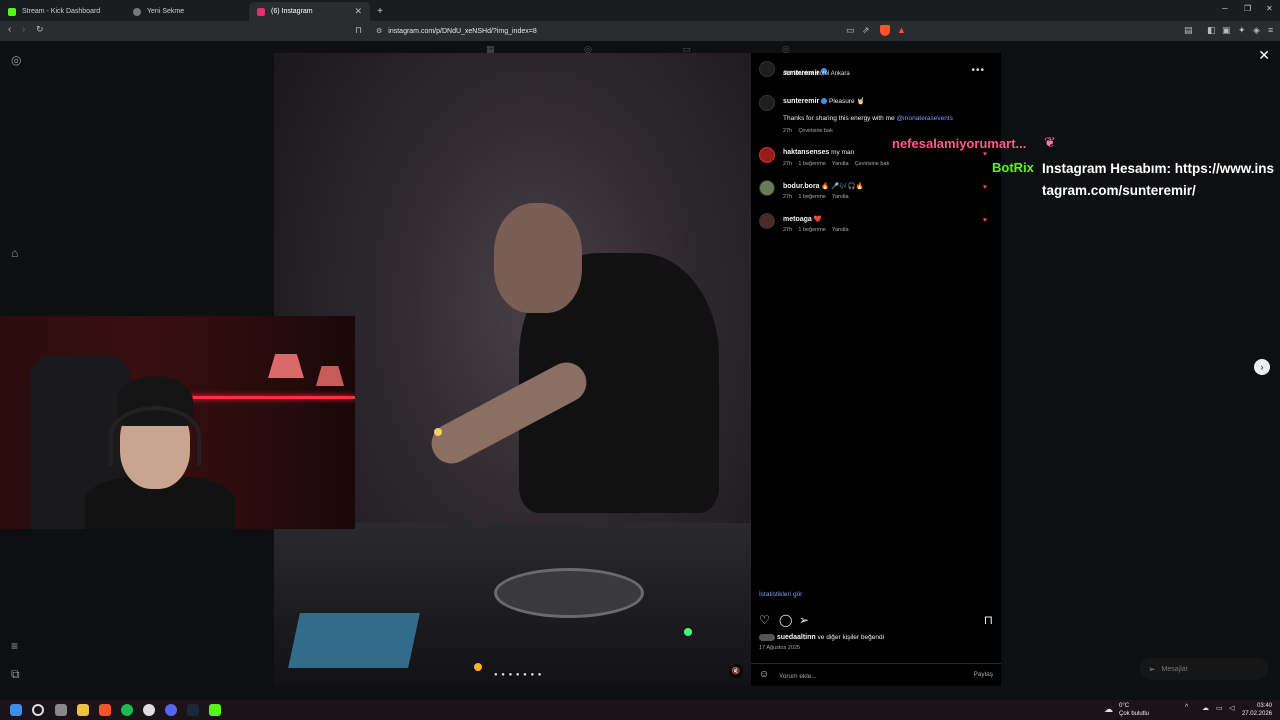 Image resolution: width=1280 pixels, height=720 pixels. Describe the element at coordinates (866, 30) in the screenshot. I see `share-icon: ⇗` at that location.